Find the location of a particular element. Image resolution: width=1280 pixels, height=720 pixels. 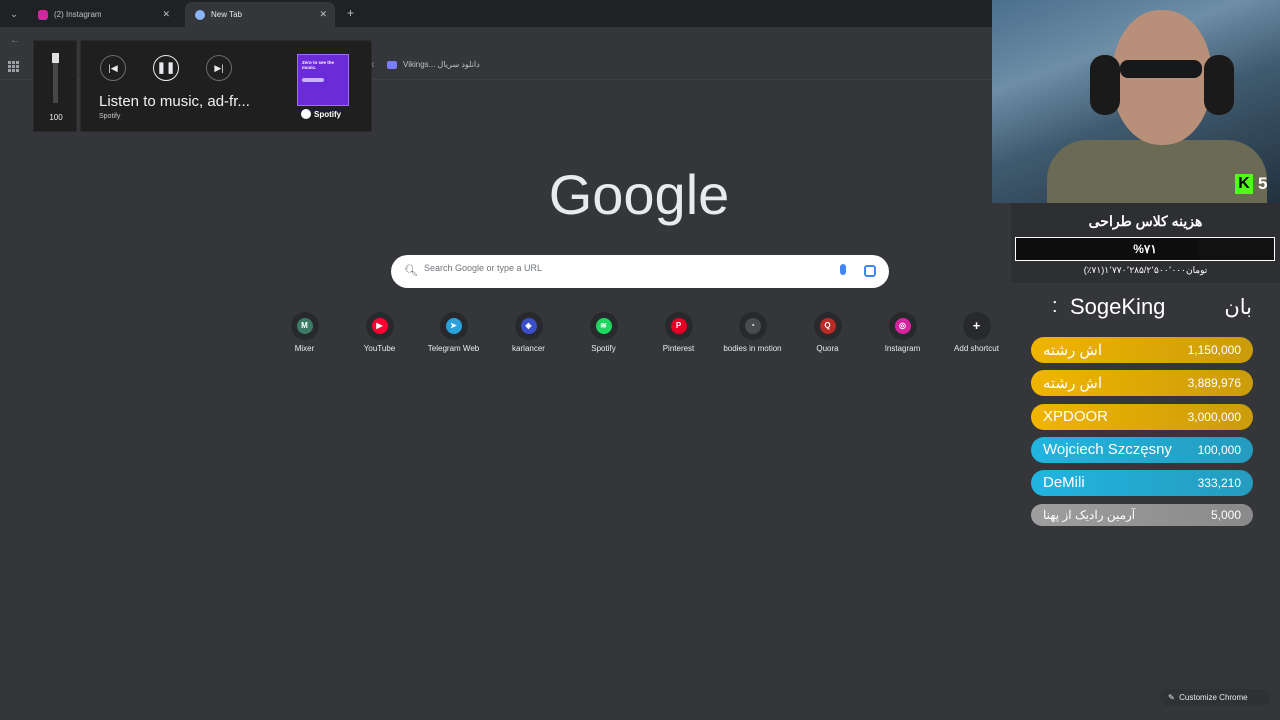

shortcut-tile: ≋ Spotify is located at coordinates (603, 332).